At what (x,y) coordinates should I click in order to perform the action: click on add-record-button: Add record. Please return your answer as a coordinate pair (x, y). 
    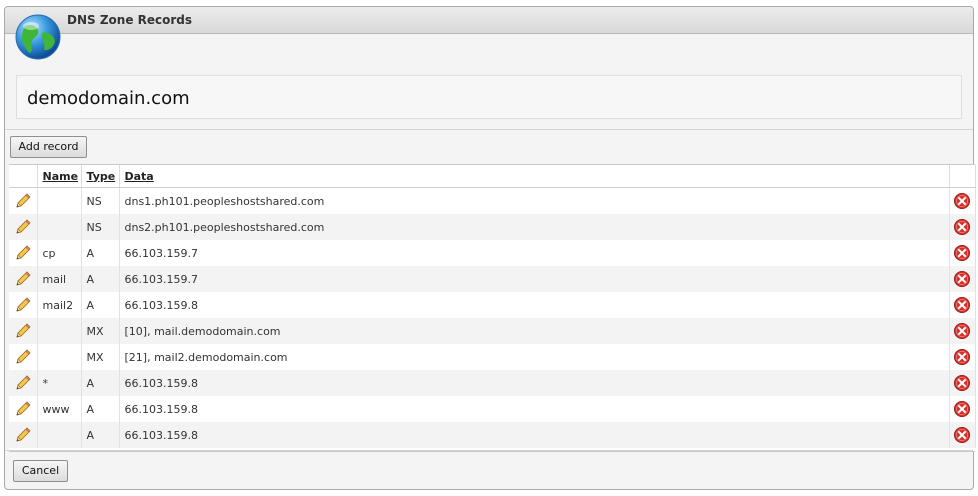
    Looking at the image, I should click on (48, 147).